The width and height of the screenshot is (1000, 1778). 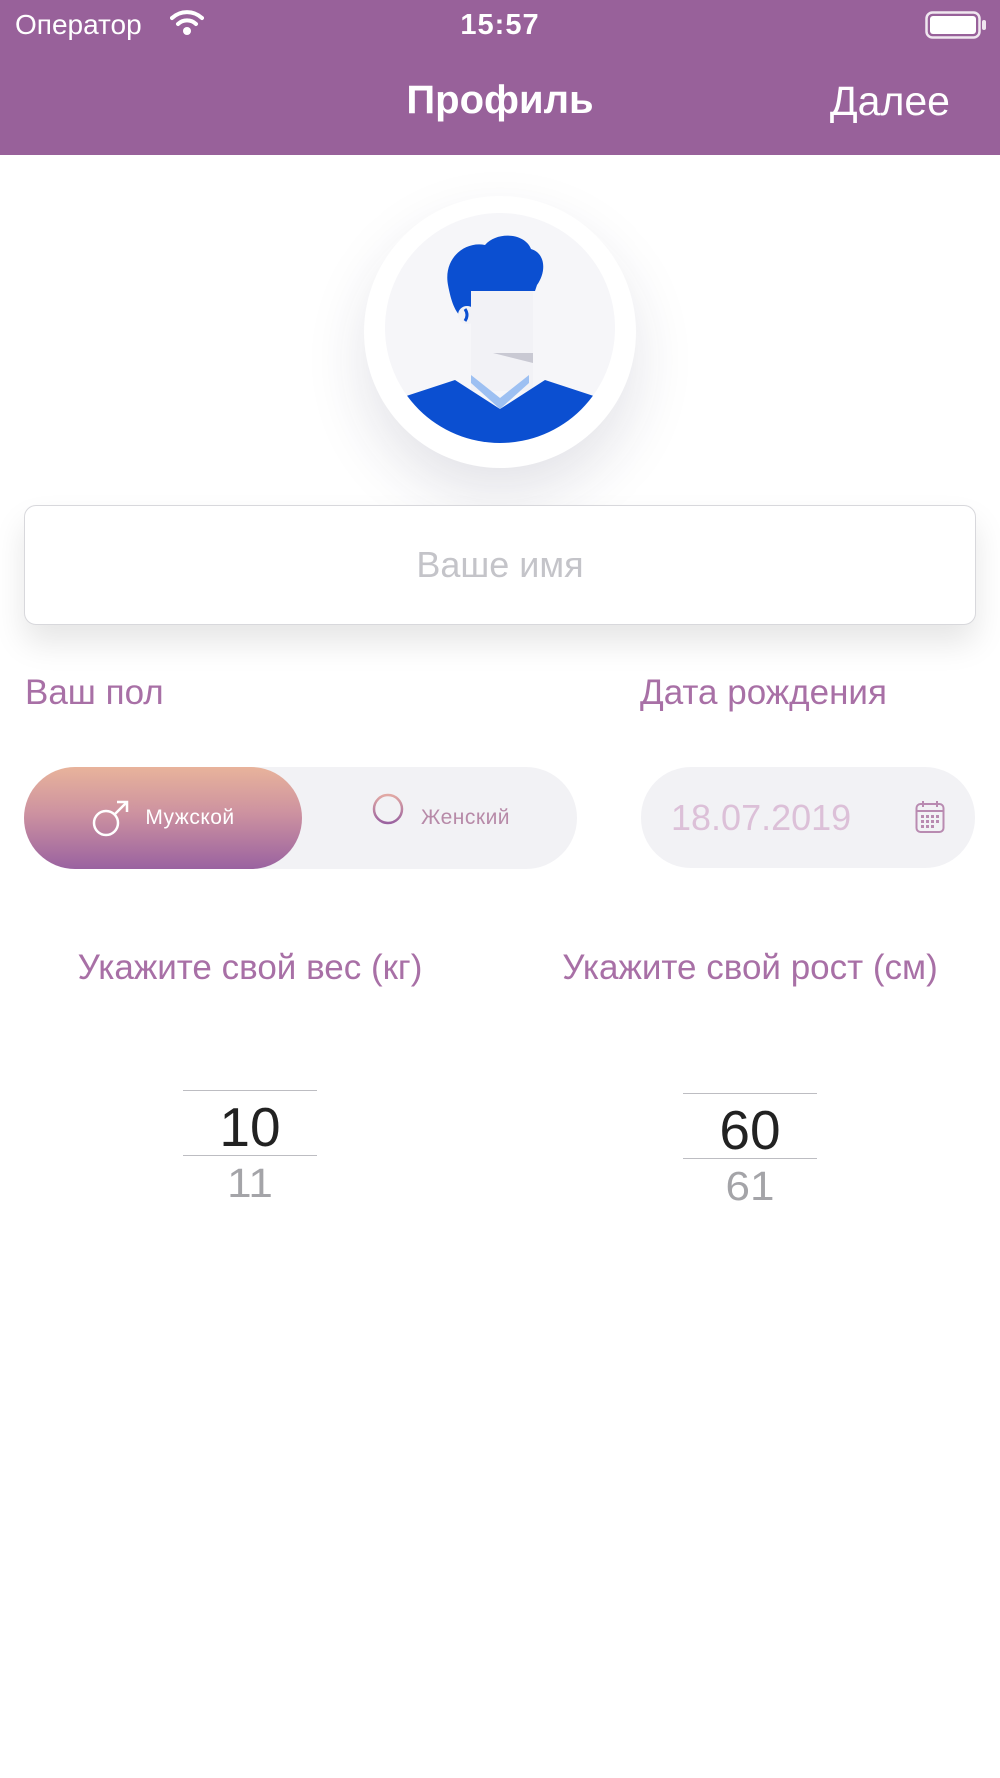 I want to click on female-symbol-icon, so click(x=388, y=817).